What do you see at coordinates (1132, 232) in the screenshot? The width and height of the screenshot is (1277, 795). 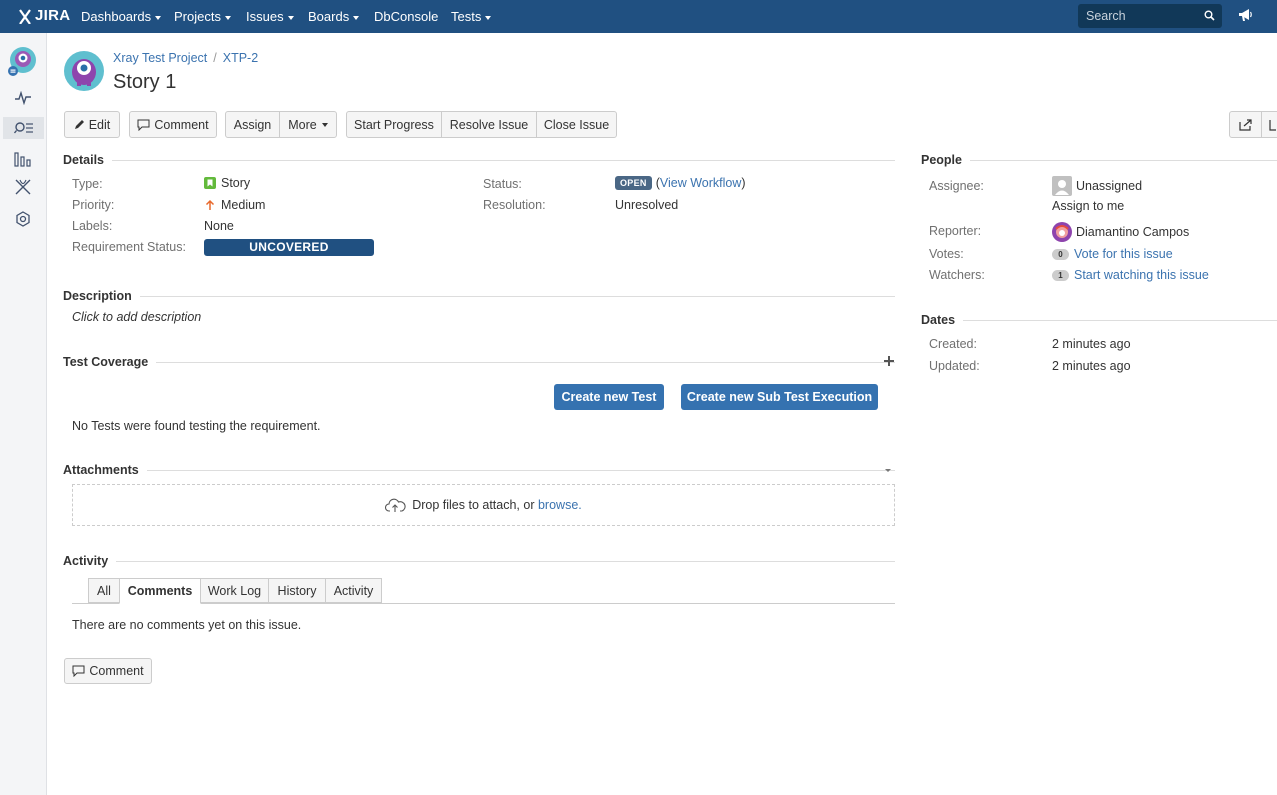 I see `reporter-name: Diamantino Campos` at bounding box center [1132, 232].